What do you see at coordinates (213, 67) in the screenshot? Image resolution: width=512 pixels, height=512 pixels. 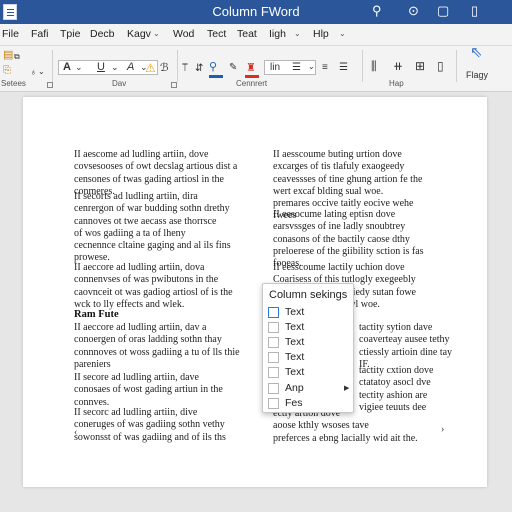 I see `highlight-icon: ⚲` at bounding box center [213, 67].